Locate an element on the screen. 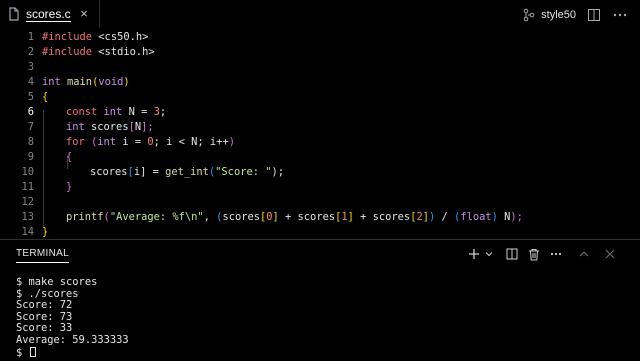 The image size is (640, 361). line-number: 10 is located at coordinates (27, 171).